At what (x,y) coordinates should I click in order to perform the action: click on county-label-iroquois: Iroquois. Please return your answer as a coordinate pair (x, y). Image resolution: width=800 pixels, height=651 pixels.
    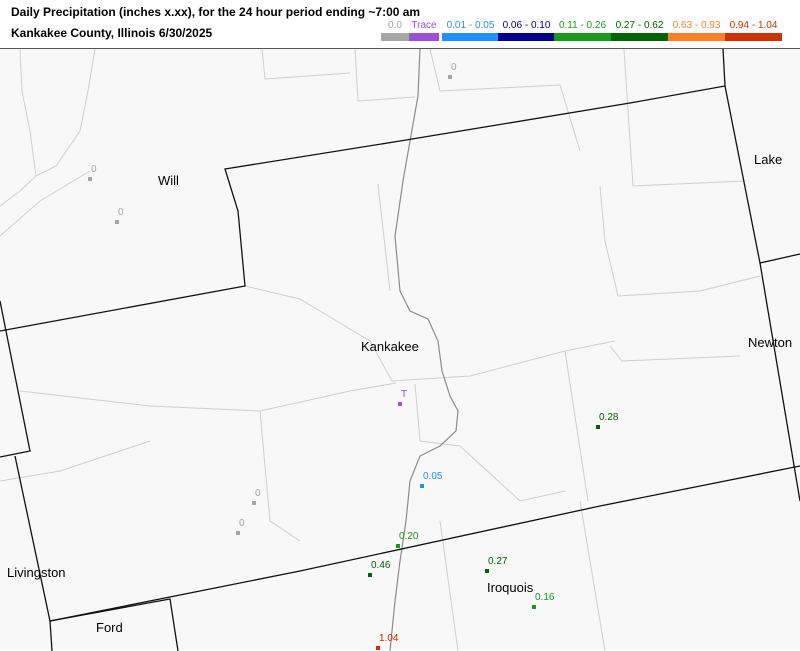
    Looking at the image, I should click on (510, 587).